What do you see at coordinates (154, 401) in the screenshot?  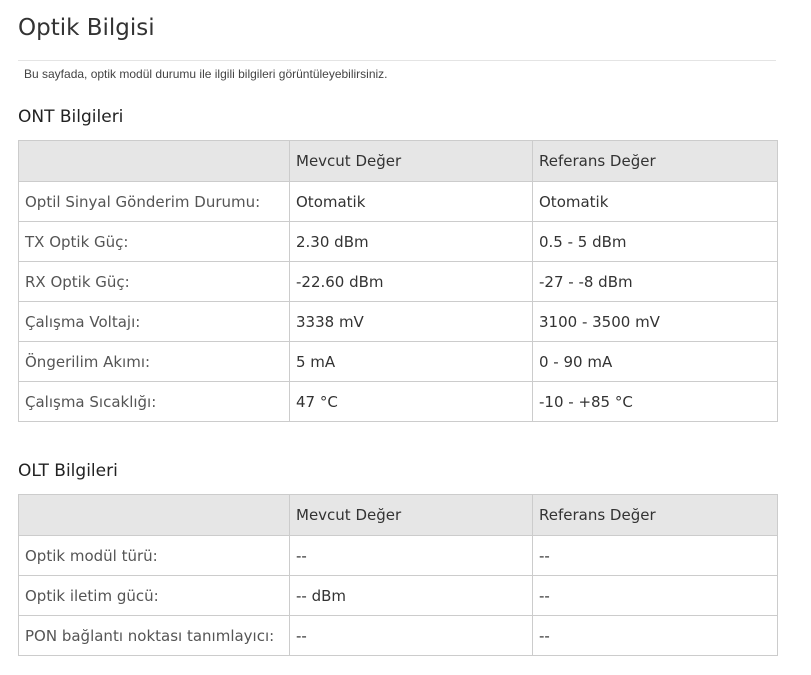 I see `row-label: Çalışma Sıcaklığı:` at bounding box center [154, 401].